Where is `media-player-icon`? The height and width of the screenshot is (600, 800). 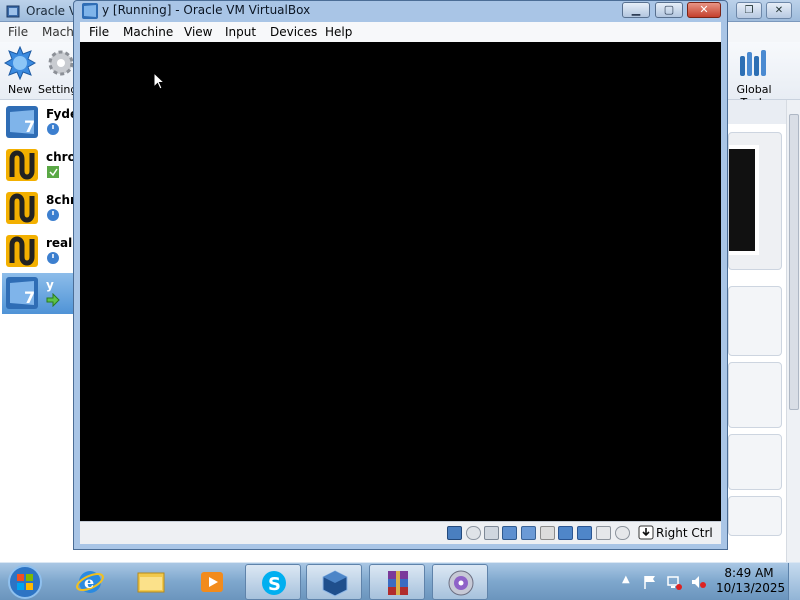
media-player-icon is located at coordinates (212, 582).